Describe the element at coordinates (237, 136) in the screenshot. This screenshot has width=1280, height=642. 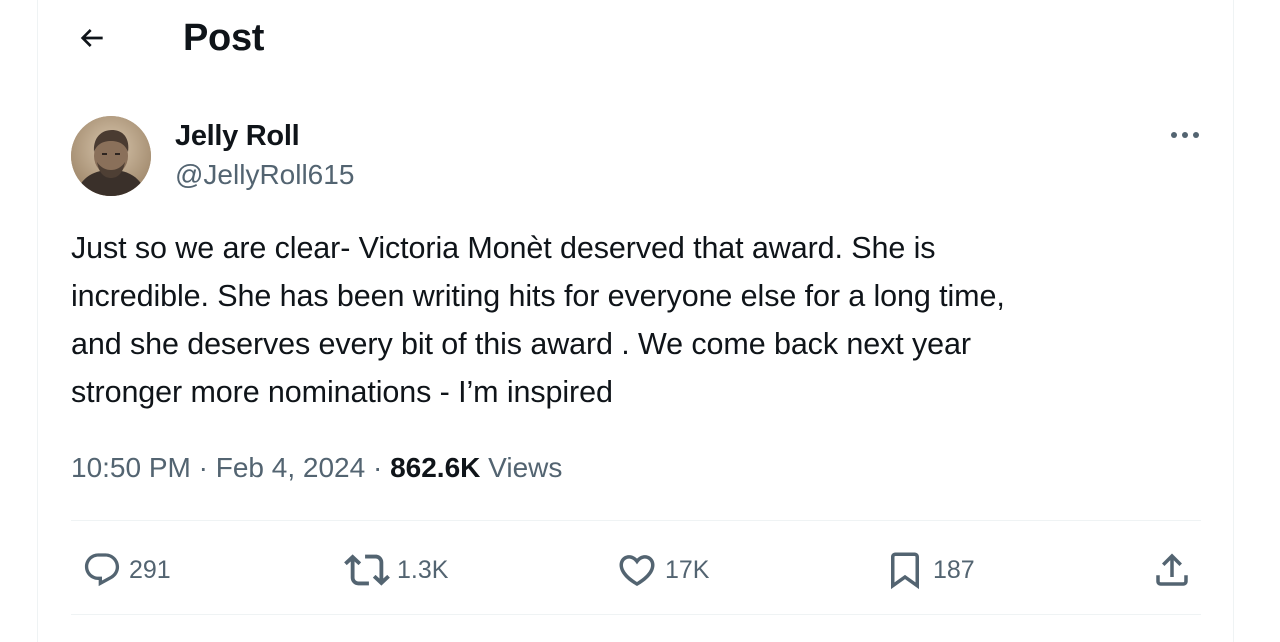
I see `author-display-name: Jelly Roll` at that location.